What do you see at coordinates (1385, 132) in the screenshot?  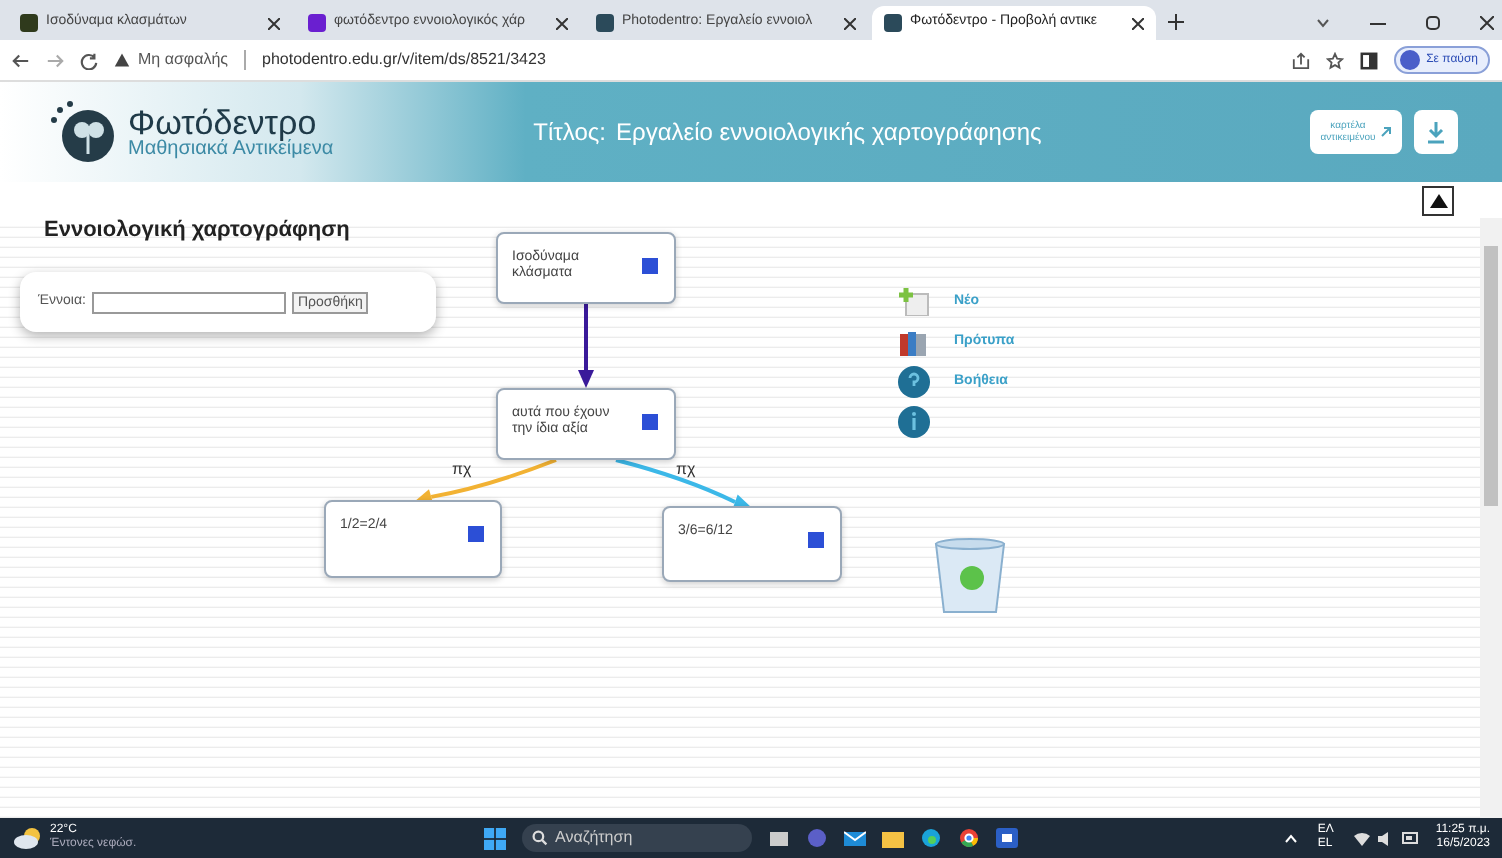 I see `external-link-icon` at bounding box center [1385, 132].